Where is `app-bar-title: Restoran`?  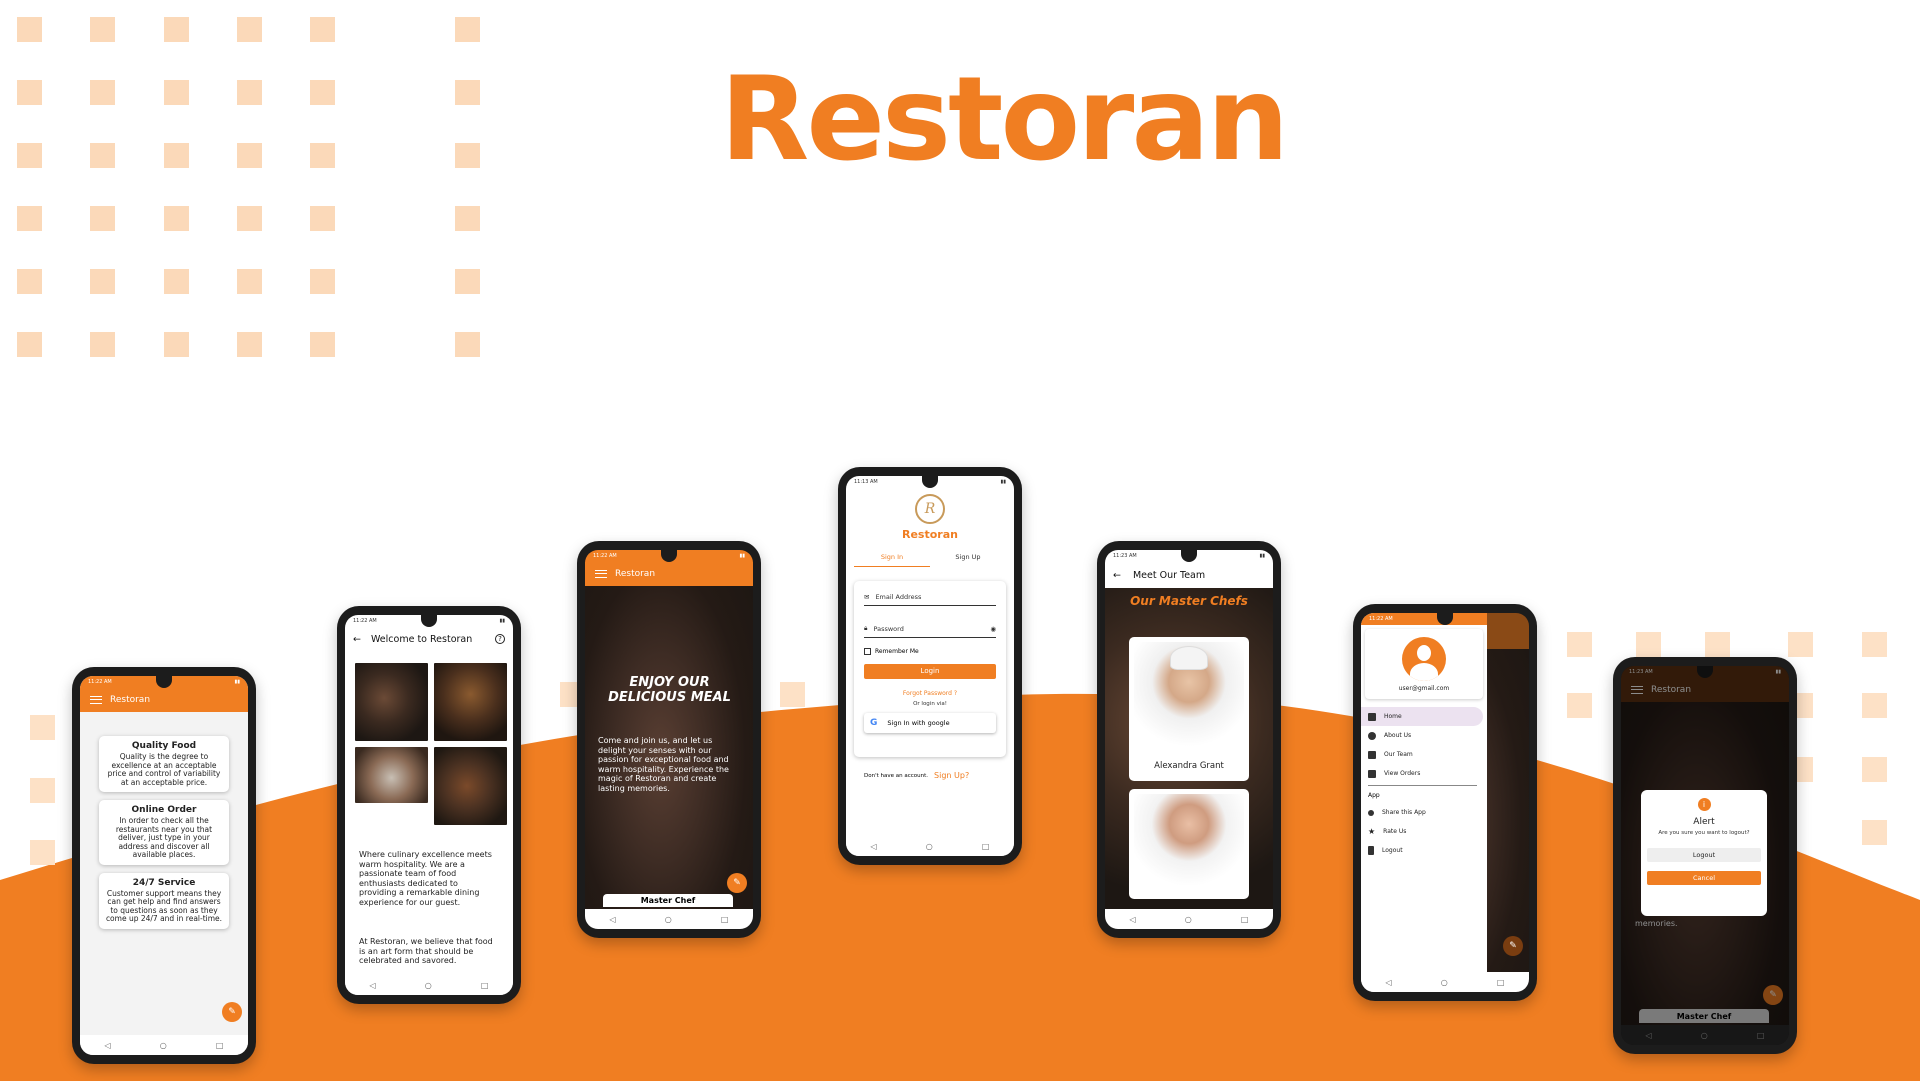
app-bar-title: Restoran is located at coordinates (635, 574).